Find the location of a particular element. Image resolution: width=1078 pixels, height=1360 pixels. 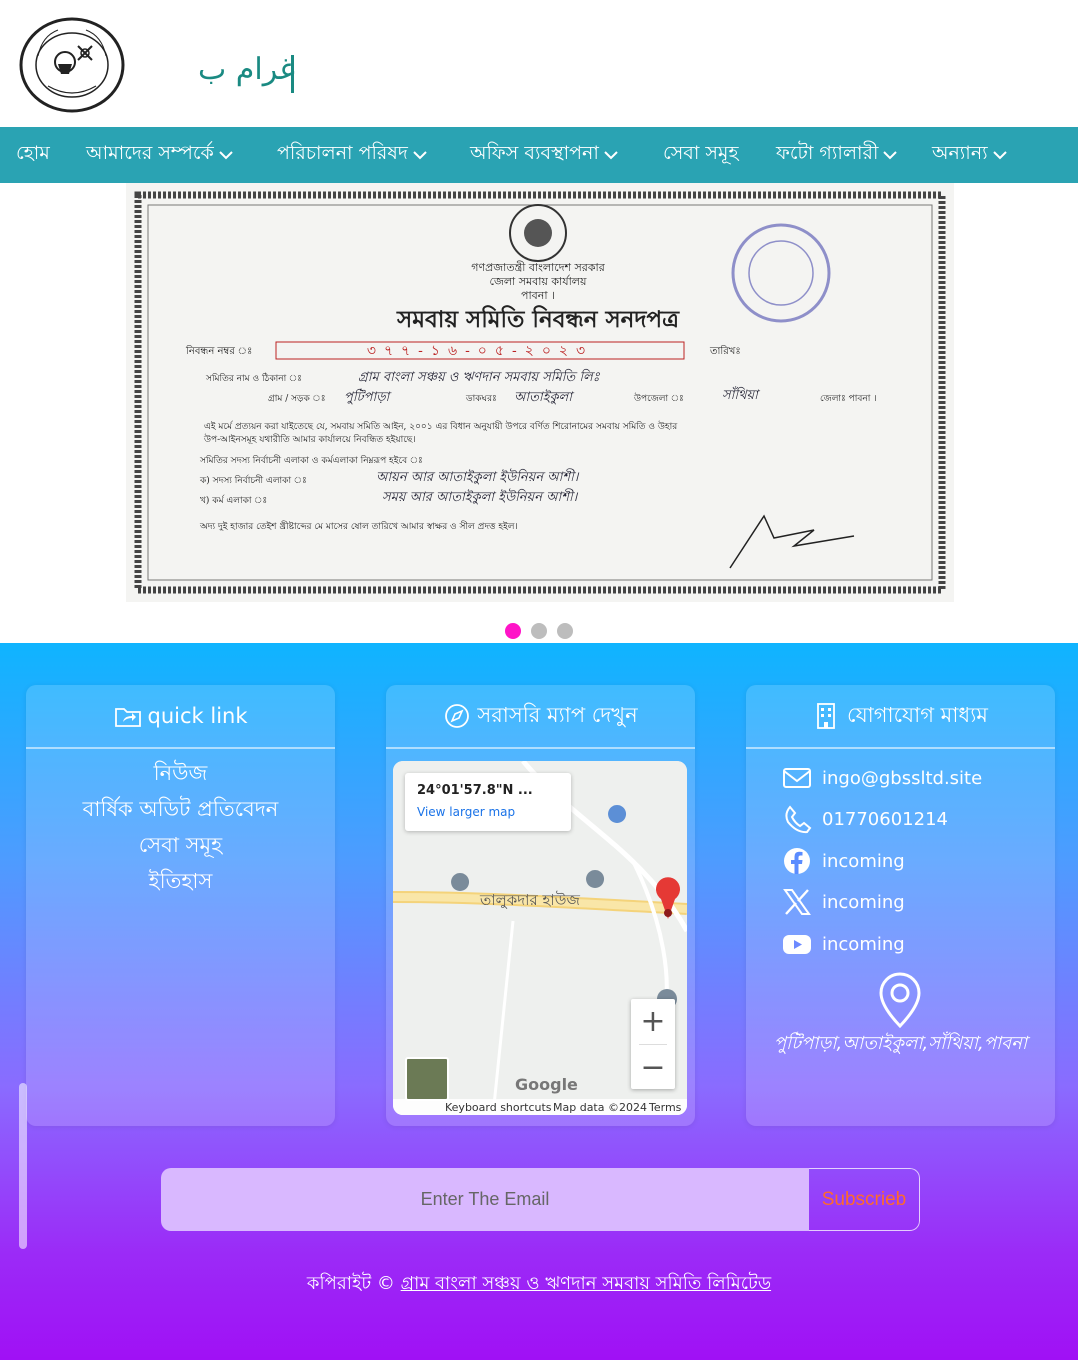

keyboard-shortcuts-link: Keyboard shortcuts is located at coordinates (498, 1107).